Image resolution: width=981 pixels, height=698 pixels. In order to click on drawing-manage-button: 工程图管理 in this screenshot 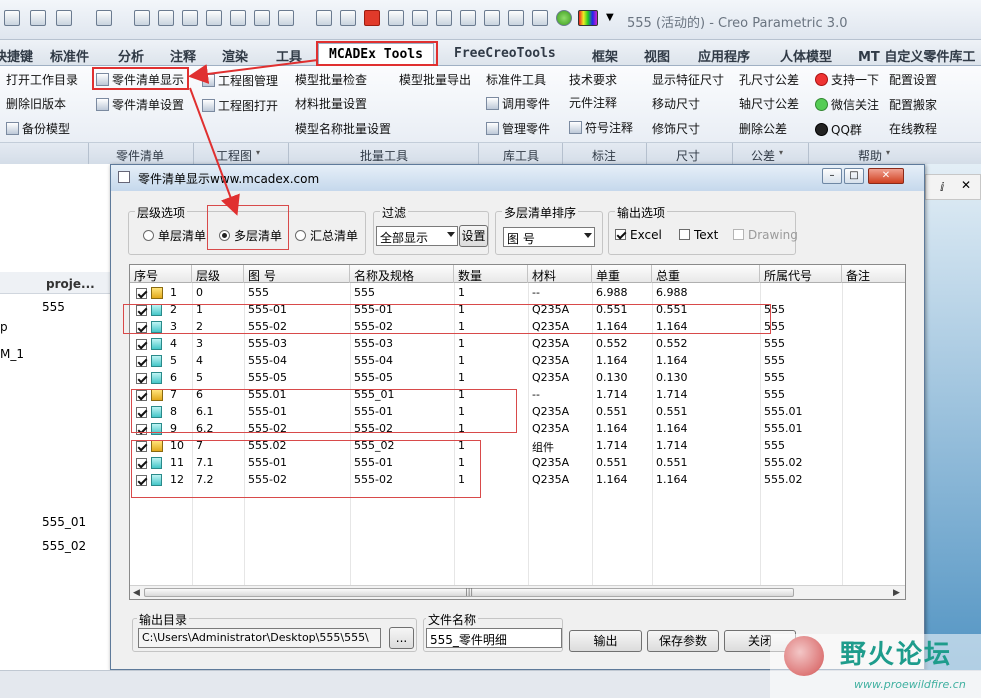, I will do `click(240, 80)`.